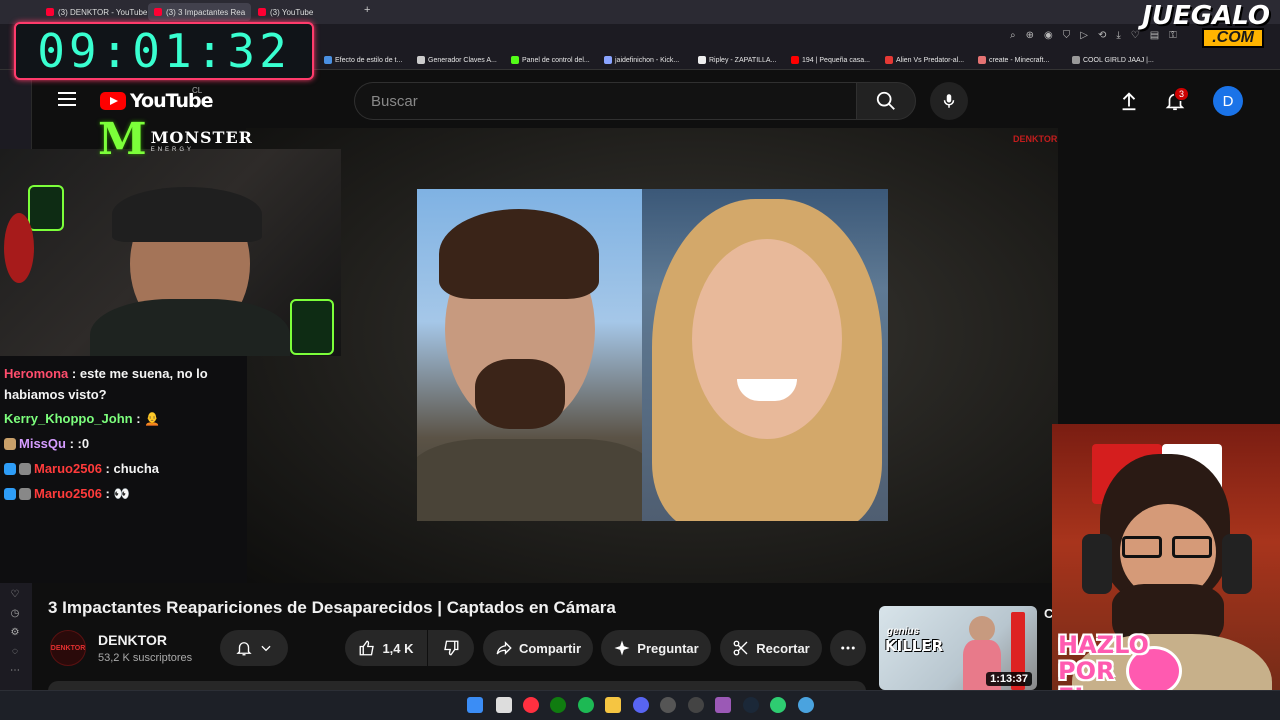 The image size is (1280, 720). Describe the element at coordinates (244, 649) in the screenshot. I see `bell-icon` at that location.